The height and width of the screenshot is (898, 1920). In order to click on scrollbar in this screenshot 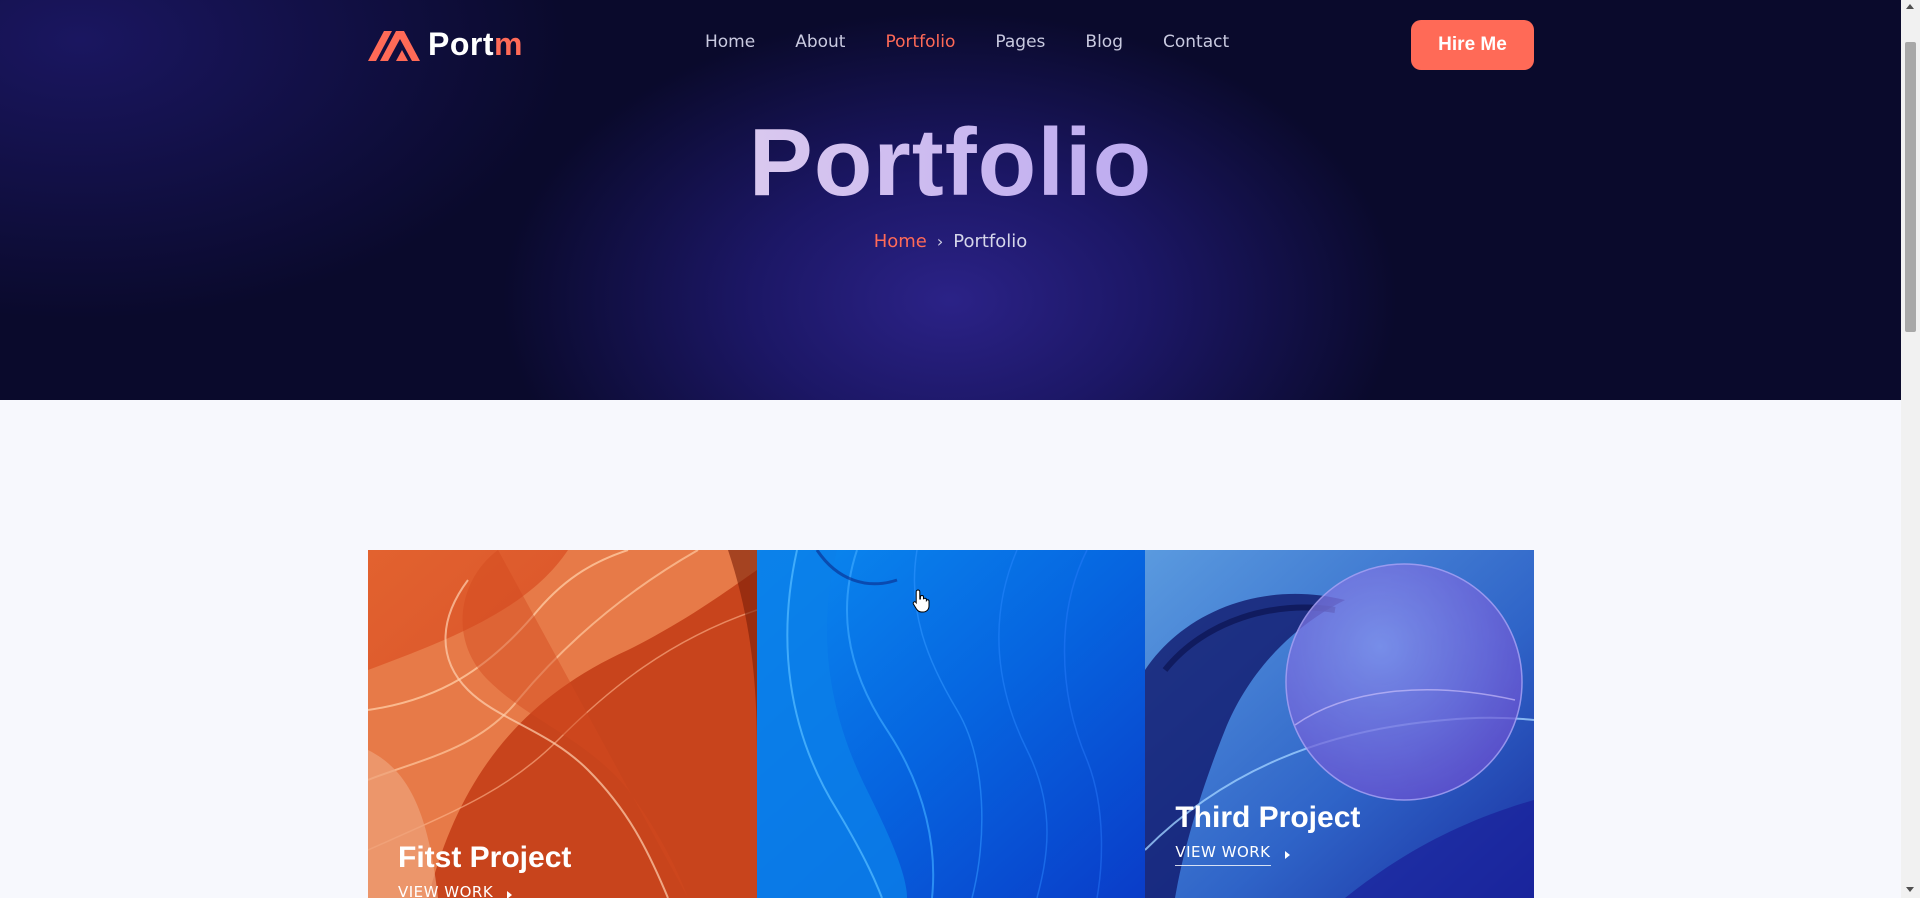, I will do `click(1910, 449)`.